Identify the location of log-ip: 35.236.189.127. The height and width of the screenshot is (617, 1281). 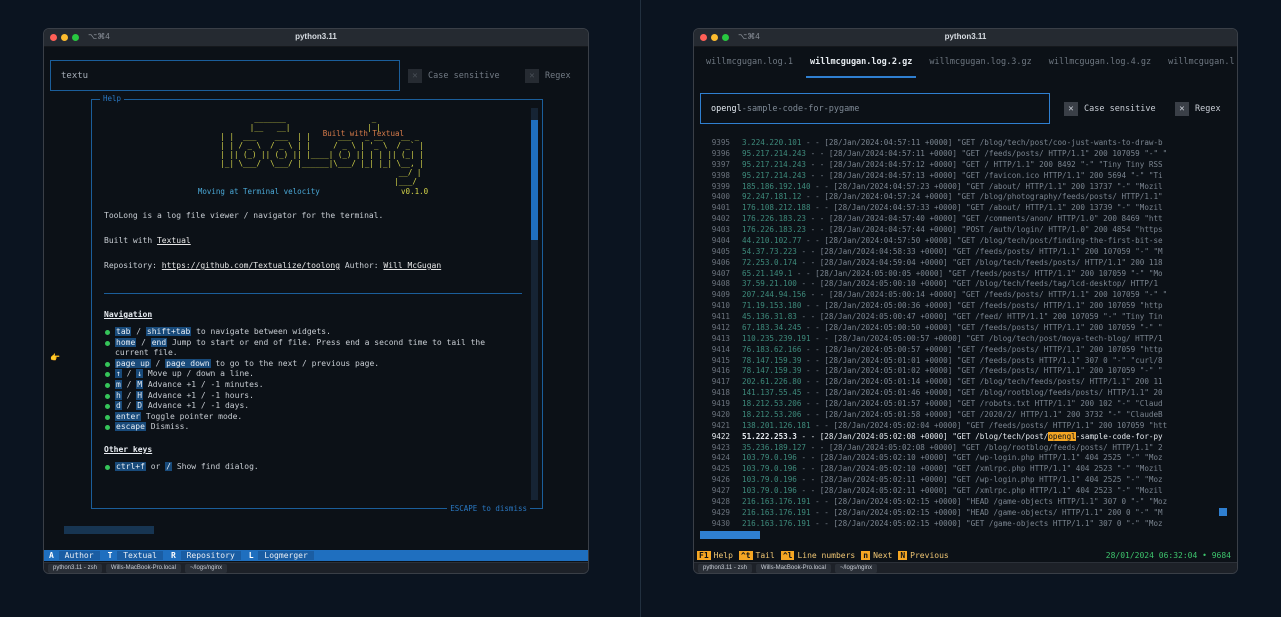
(774, 447).